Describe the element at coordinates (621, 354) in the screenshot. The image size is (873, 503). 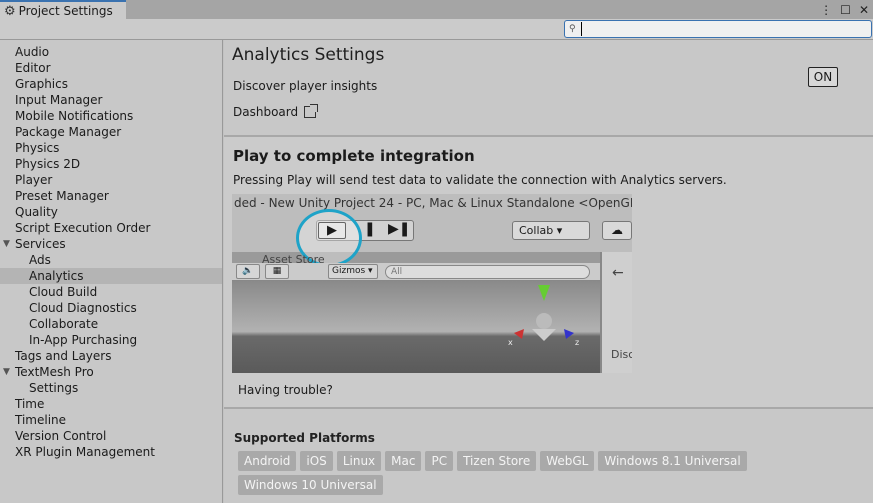
I see `side-panel-label: Disc` at that location.